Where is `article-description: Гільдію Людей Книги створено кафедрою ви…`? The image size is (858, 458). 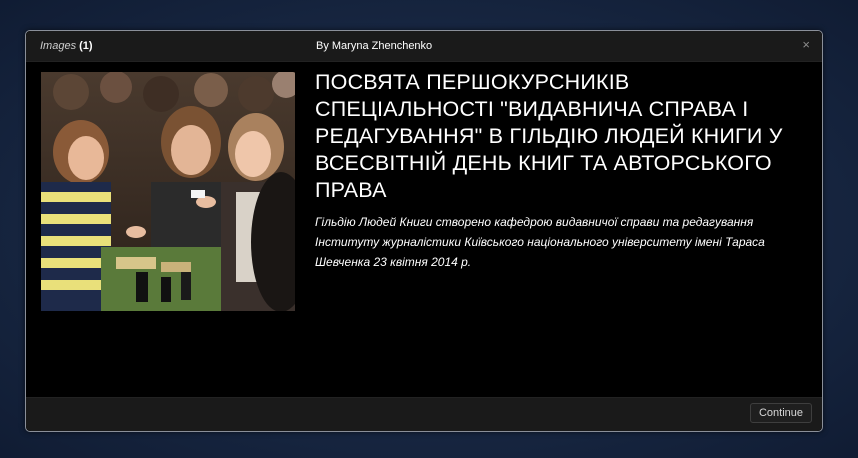
article-description: Гільдію Людей Книги створено кафедрою ви… is located at coordinates (540, 242).